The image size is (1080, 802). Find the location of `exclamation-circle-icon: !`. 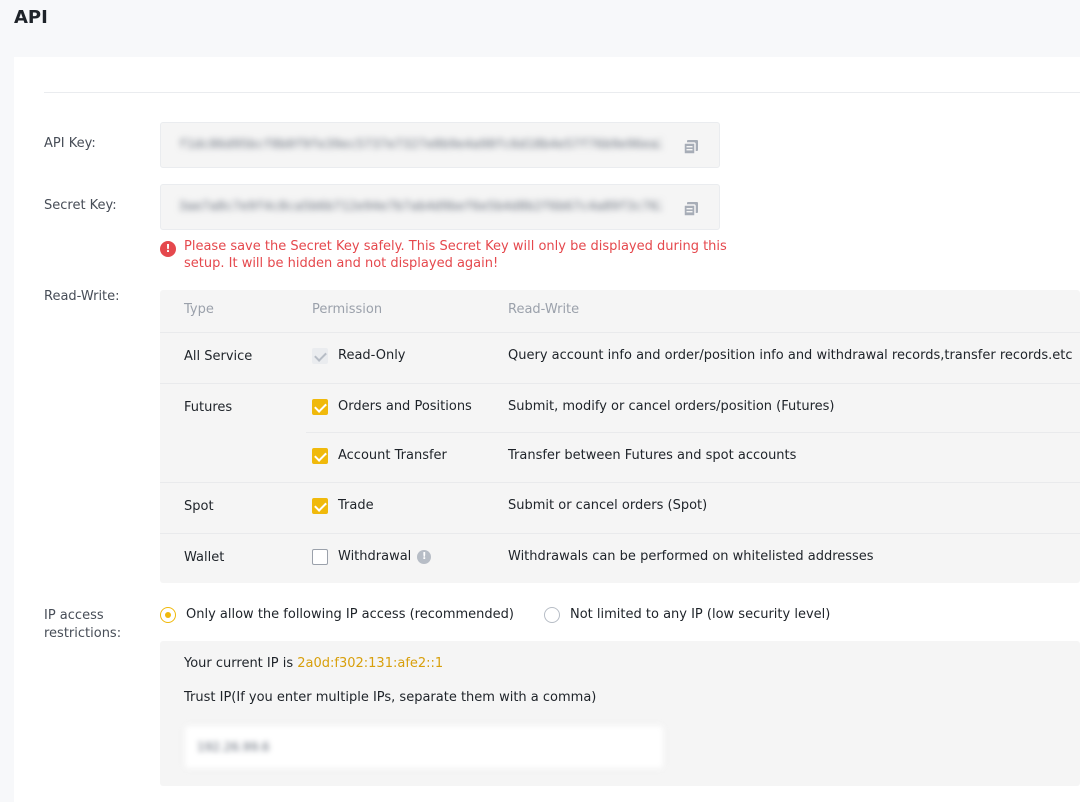

exclamation-circle-icon: ! is located at coordinates (168, 249).